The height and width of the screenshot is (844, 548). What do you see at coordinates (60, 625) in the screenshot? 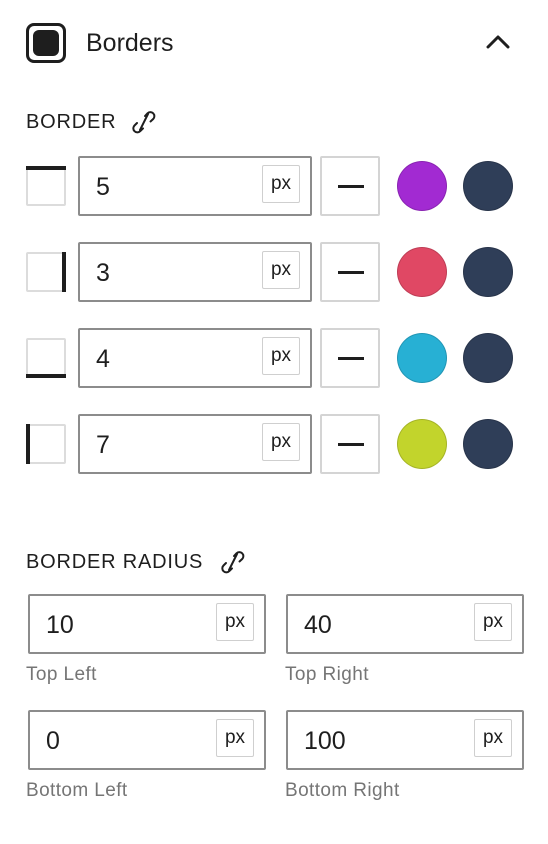
I see `radius-top-left-value: 10` at bounding box center [60, 625].